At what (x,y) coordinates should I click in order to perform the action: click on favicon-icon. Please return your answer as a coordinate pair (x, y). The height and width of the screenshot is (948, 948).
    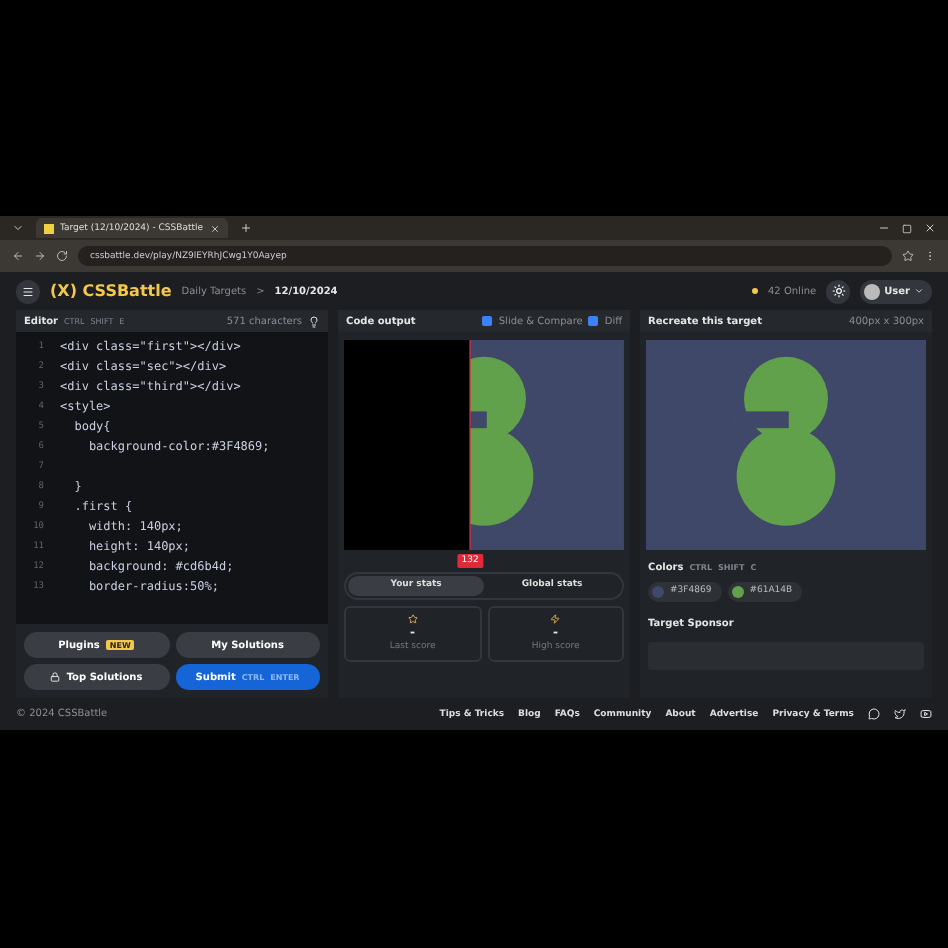
    Looking at the image, I should click on (49, 228).